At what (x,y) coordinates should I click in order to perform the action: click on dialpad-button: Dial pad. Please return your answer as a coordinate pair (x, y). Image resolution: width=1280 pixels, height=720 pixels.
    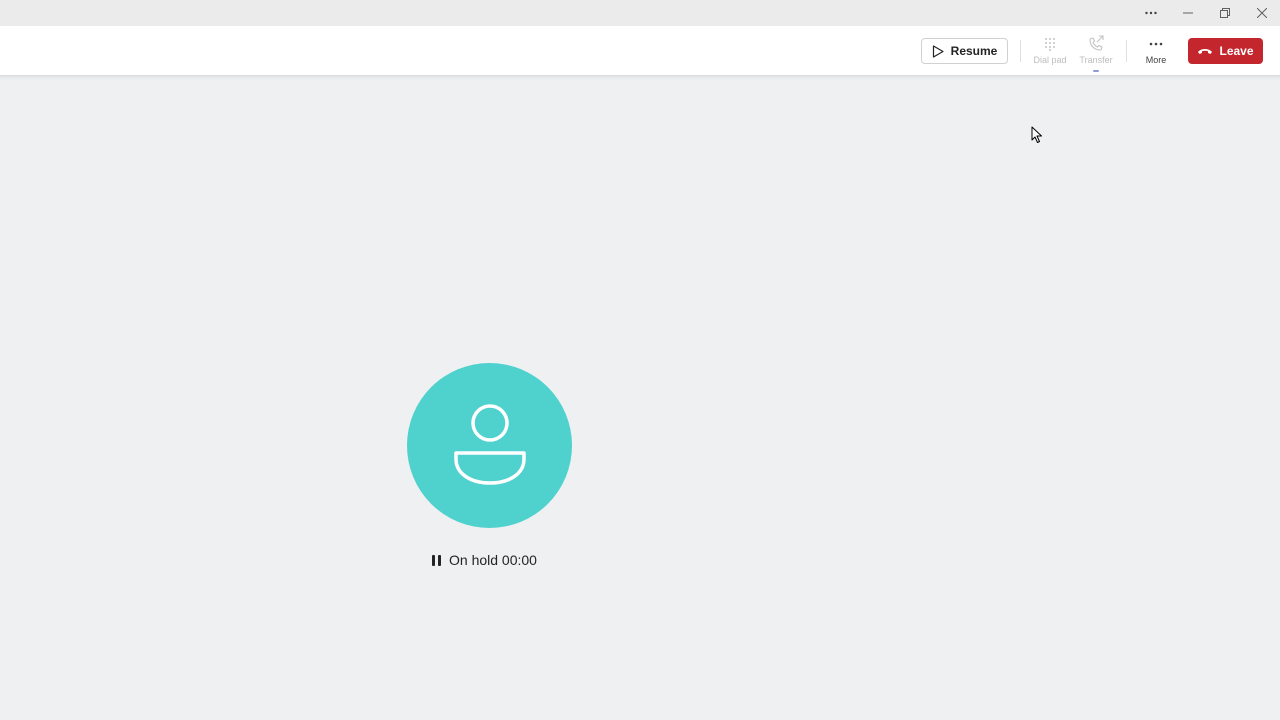
    Looking at the image, I should click on (1050, 52).